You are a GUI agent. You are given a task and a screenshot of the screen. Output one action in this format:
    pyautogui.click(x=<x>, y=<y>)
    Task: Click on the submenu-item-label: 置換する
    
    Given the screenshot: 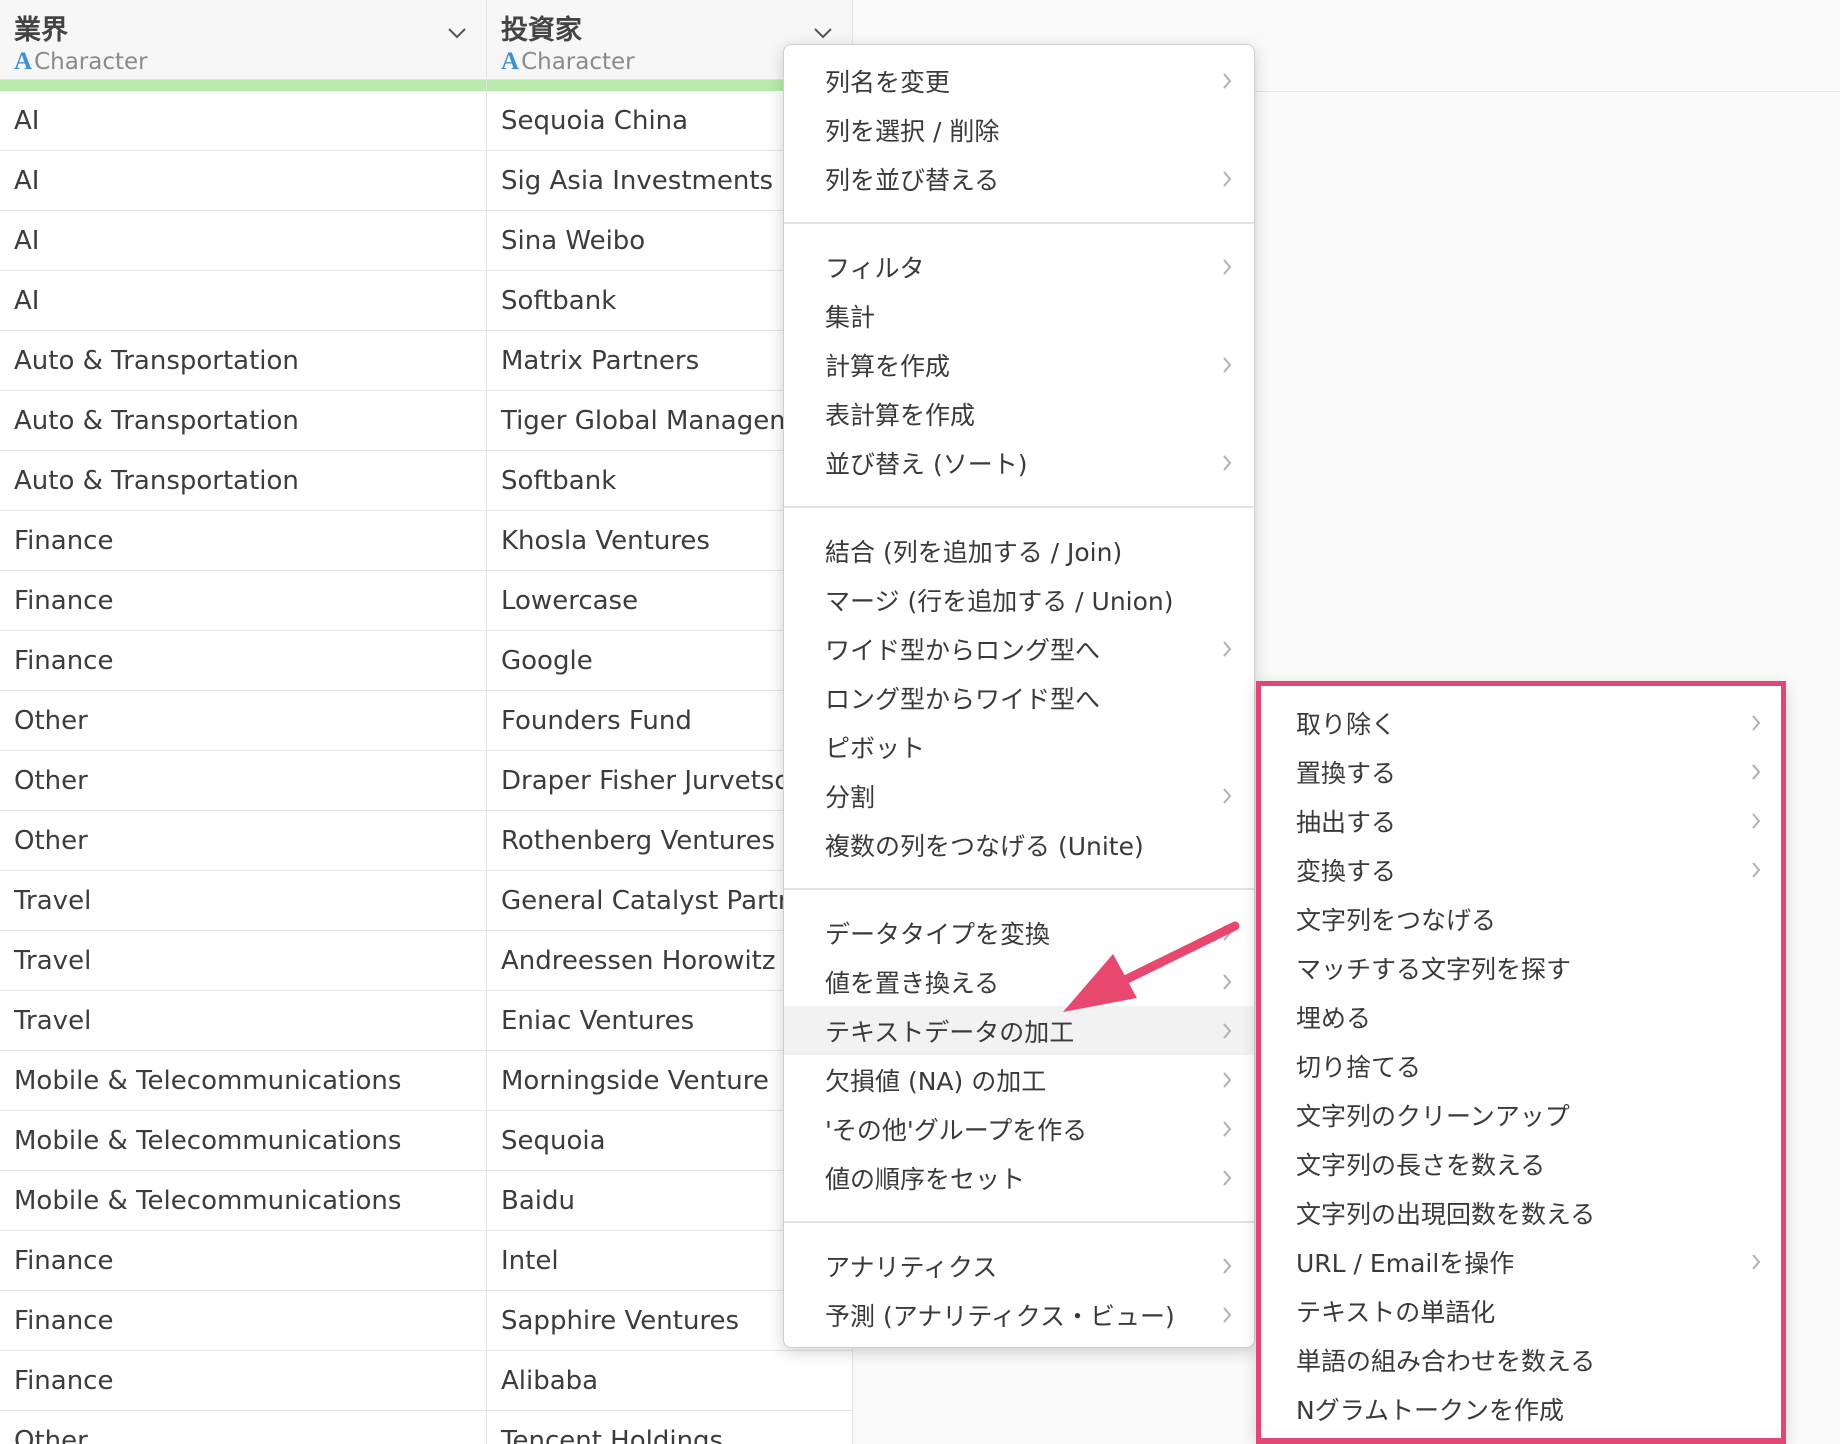 What is the action you would take?
    pyautogui.click(x=1346, y=773)
    